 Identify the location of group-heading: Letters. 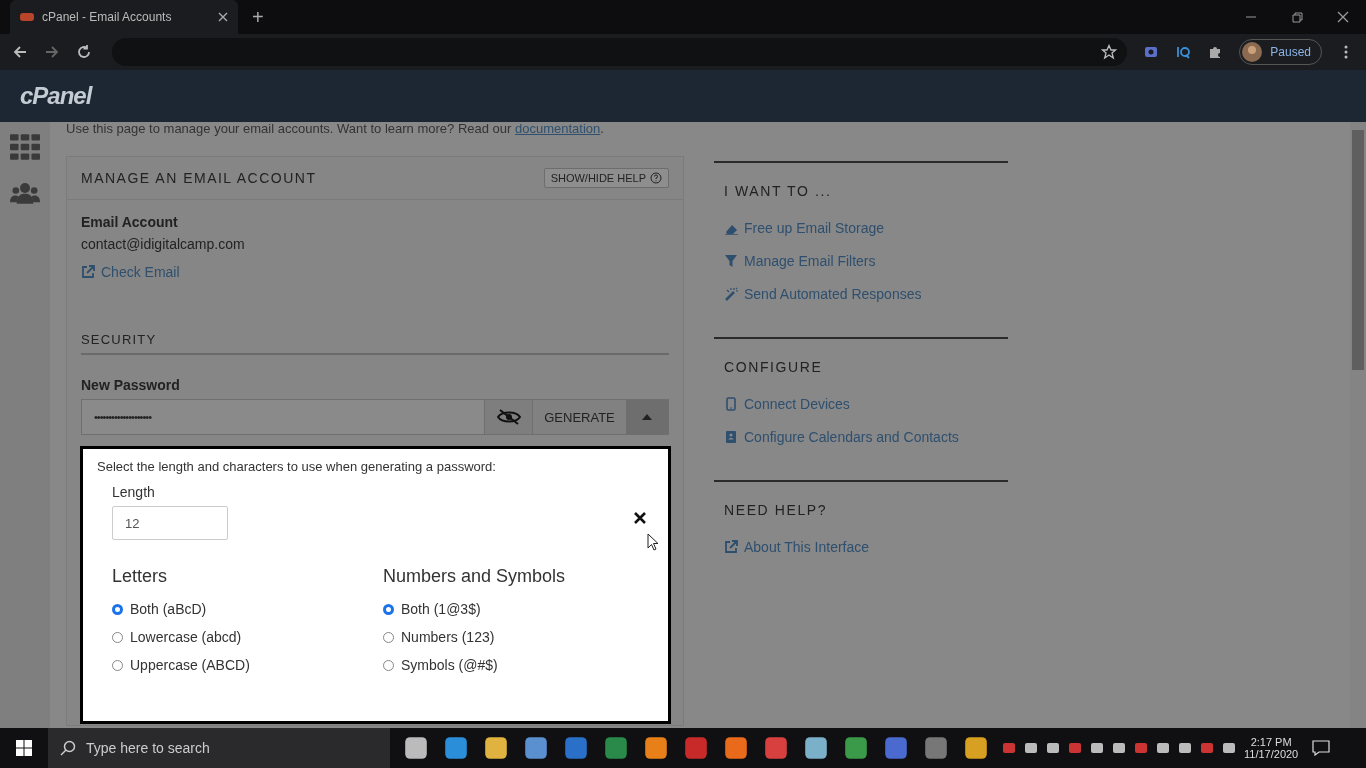
(140, 576).